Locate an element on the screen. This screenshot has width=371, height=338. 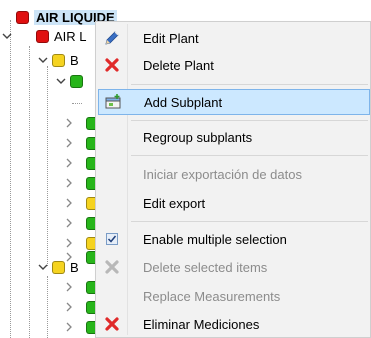
tree-node-group-2: B is located at coordinates (58, 267).